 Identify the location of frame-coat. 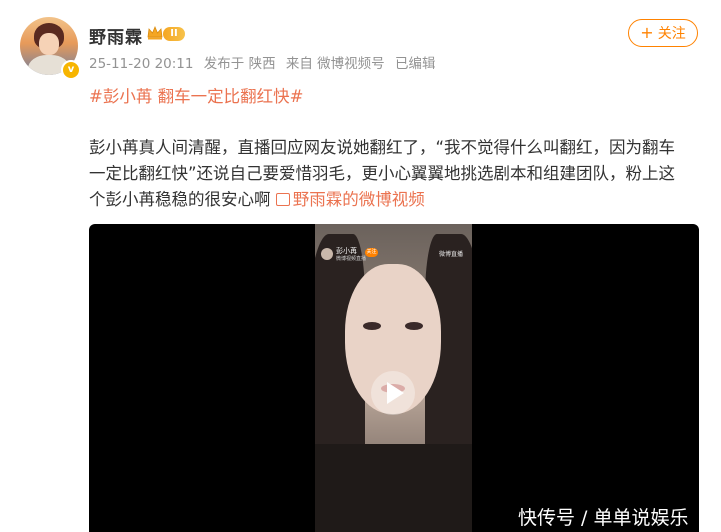
(393, 488).